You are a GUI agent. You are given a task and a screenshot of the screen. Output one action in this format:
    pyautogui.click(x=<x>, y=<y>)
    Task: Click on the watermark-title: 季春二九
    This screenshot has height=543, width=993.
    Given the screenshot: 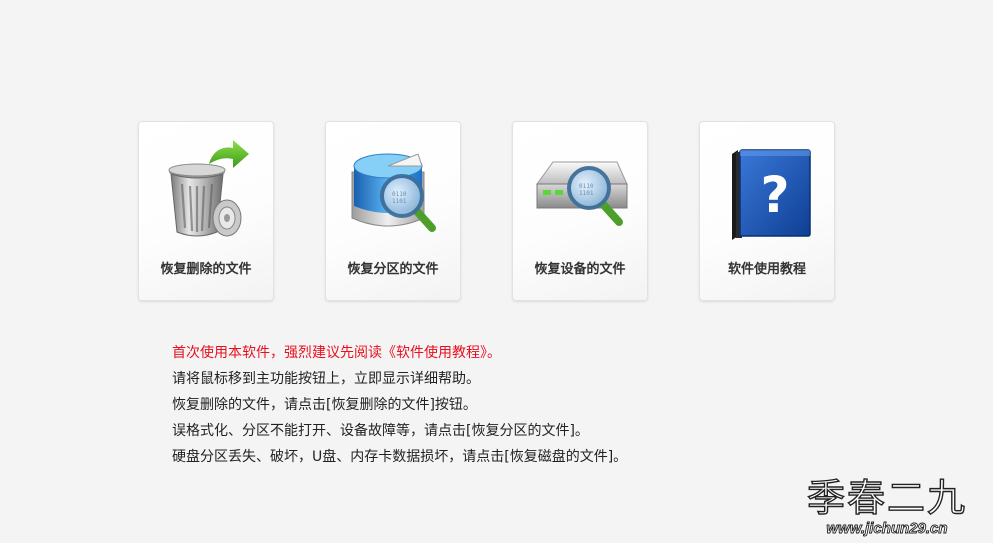 What is the action you would take?
    pyautogui.click(x=887, y=498)
    